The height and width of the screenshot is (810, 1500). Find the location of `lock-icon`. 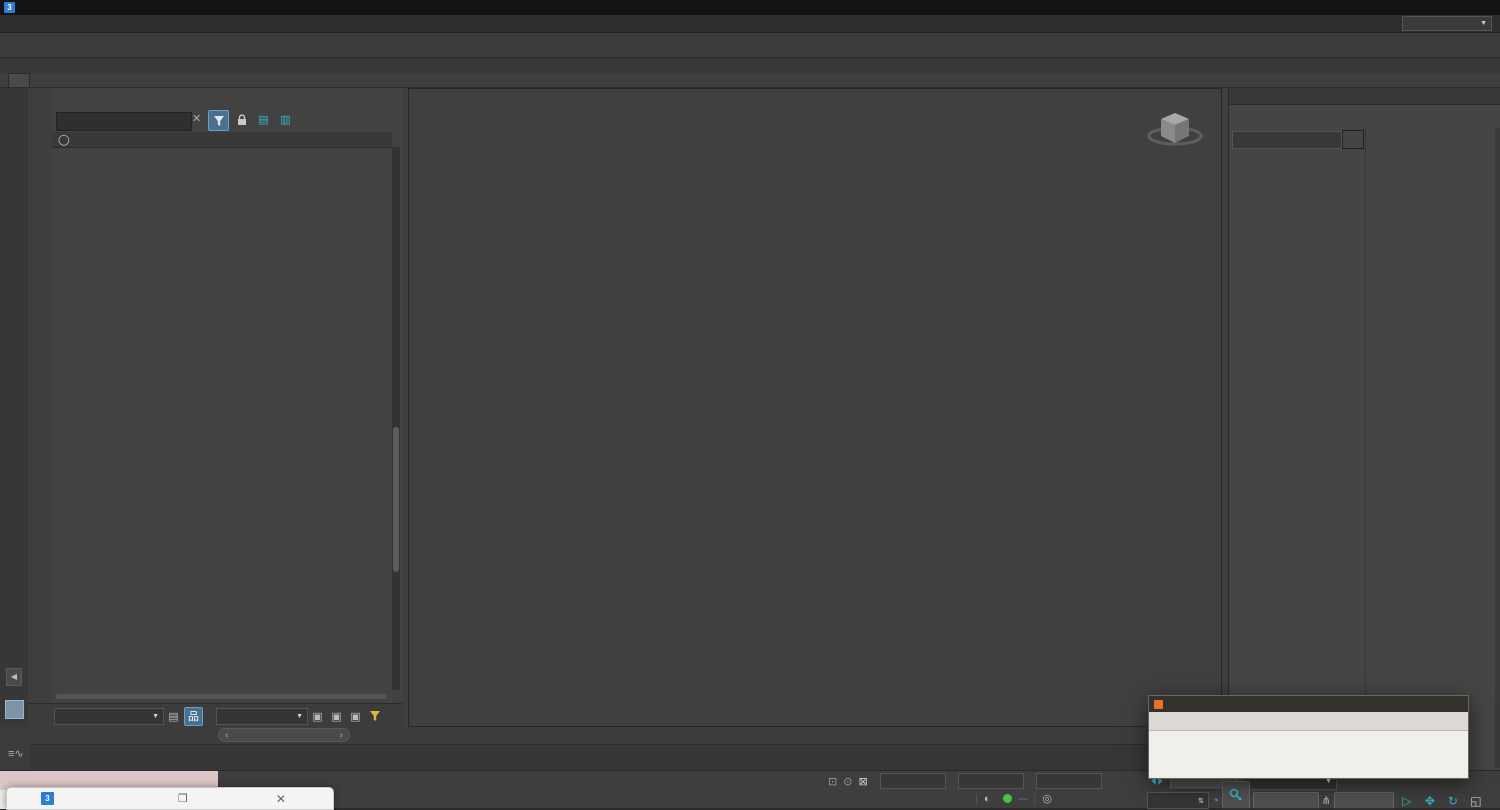

lock-icon is located at coordinates (241, 119).